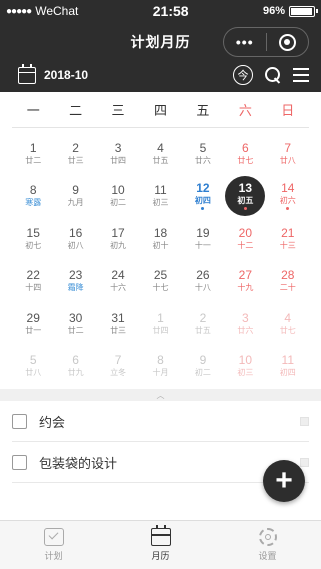 Image resolution: width=321 pixels, height=569 pixels. I want to click on day-cell: 22 十四, so click(33, 281).